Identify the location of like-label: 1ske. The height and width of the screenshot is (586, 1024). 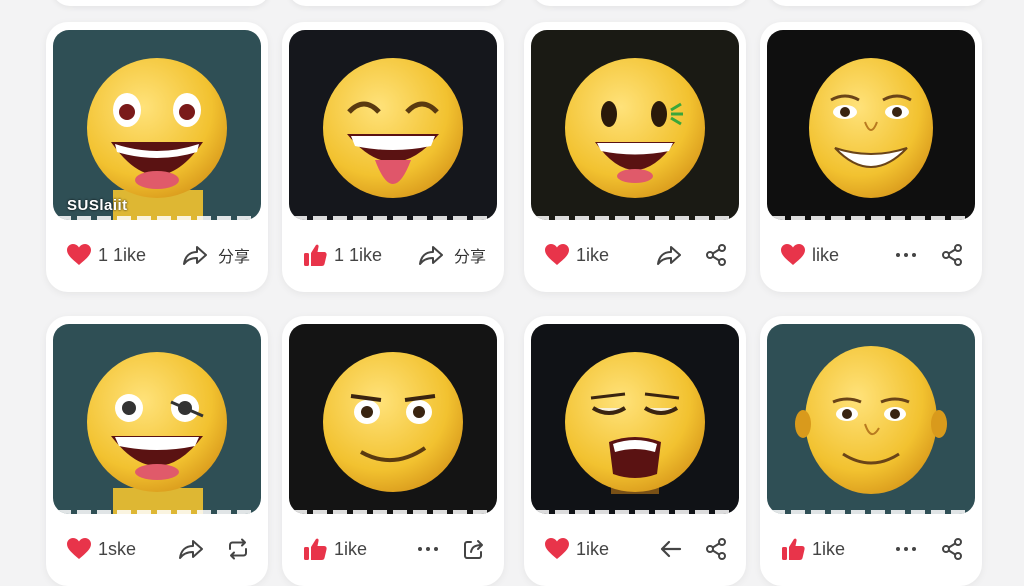
(117, 548).